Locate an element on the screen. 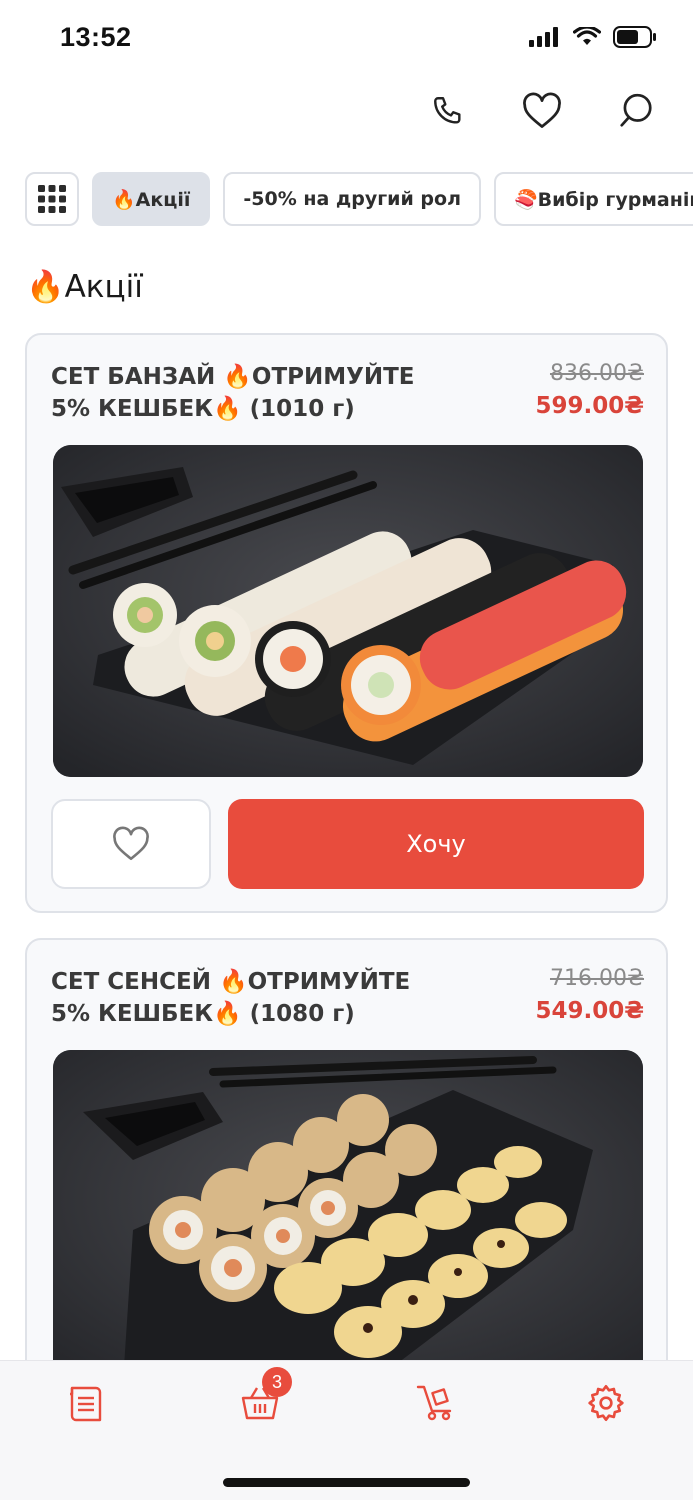 This screenshot has height=1500, width=693. price: 599.00₴ is located at coordinates (589, 406).